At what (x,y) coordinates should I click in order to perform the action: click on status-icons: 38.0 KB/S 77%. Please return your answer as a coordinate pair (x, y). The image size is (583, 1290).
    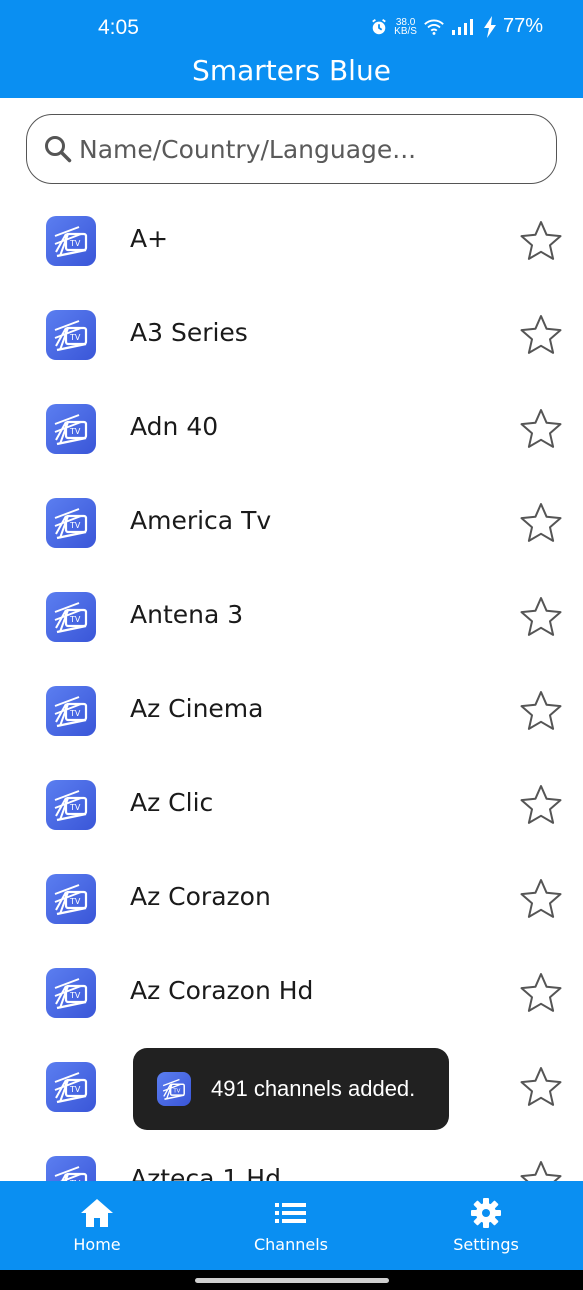
    Looking at the image, I should click on (456, 26).